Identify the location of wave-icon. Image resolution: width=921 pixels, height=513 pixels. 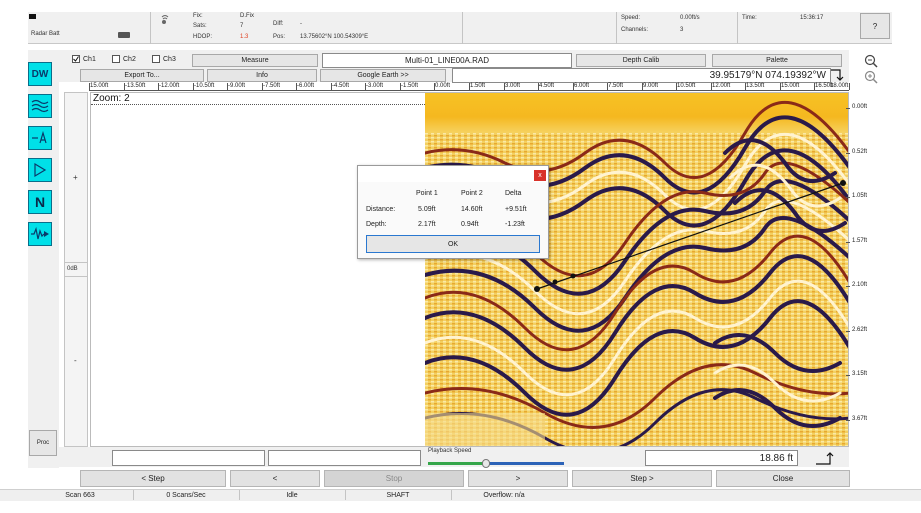
(40, 106).